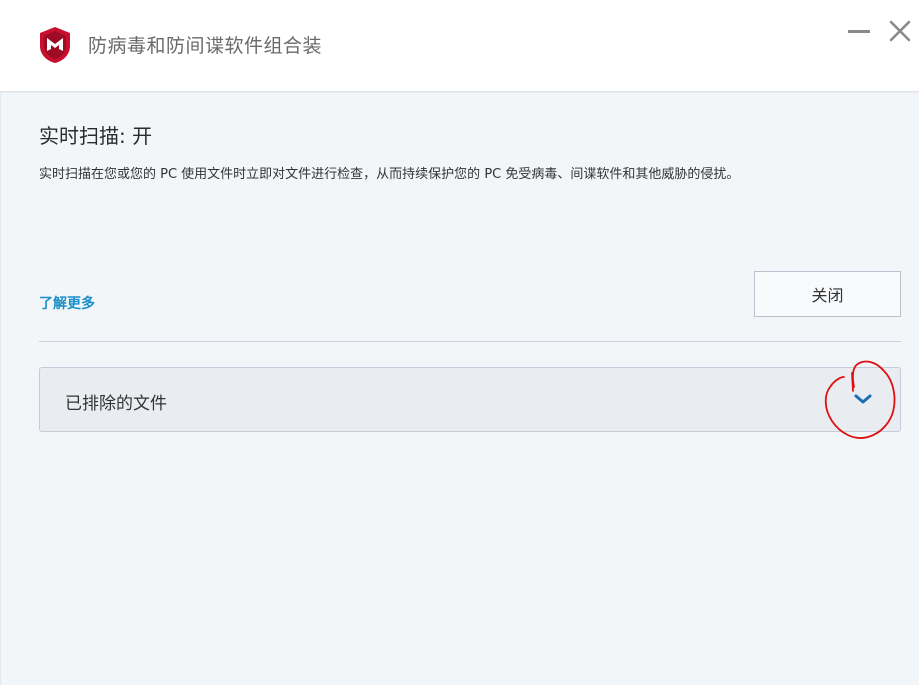 The image size is (919, 685). I want to click on close-icon, so click(900, 31).